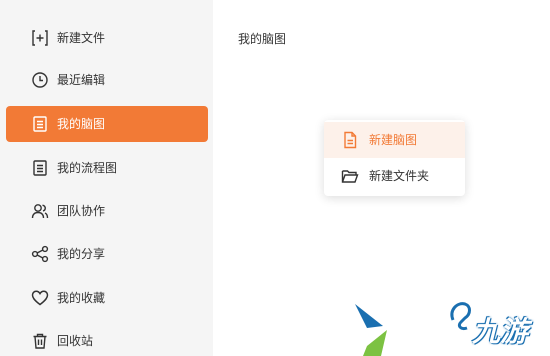 The image size is (550, 356). I want to click on menu-item-label: 新建文件夹, so click(399, 176).